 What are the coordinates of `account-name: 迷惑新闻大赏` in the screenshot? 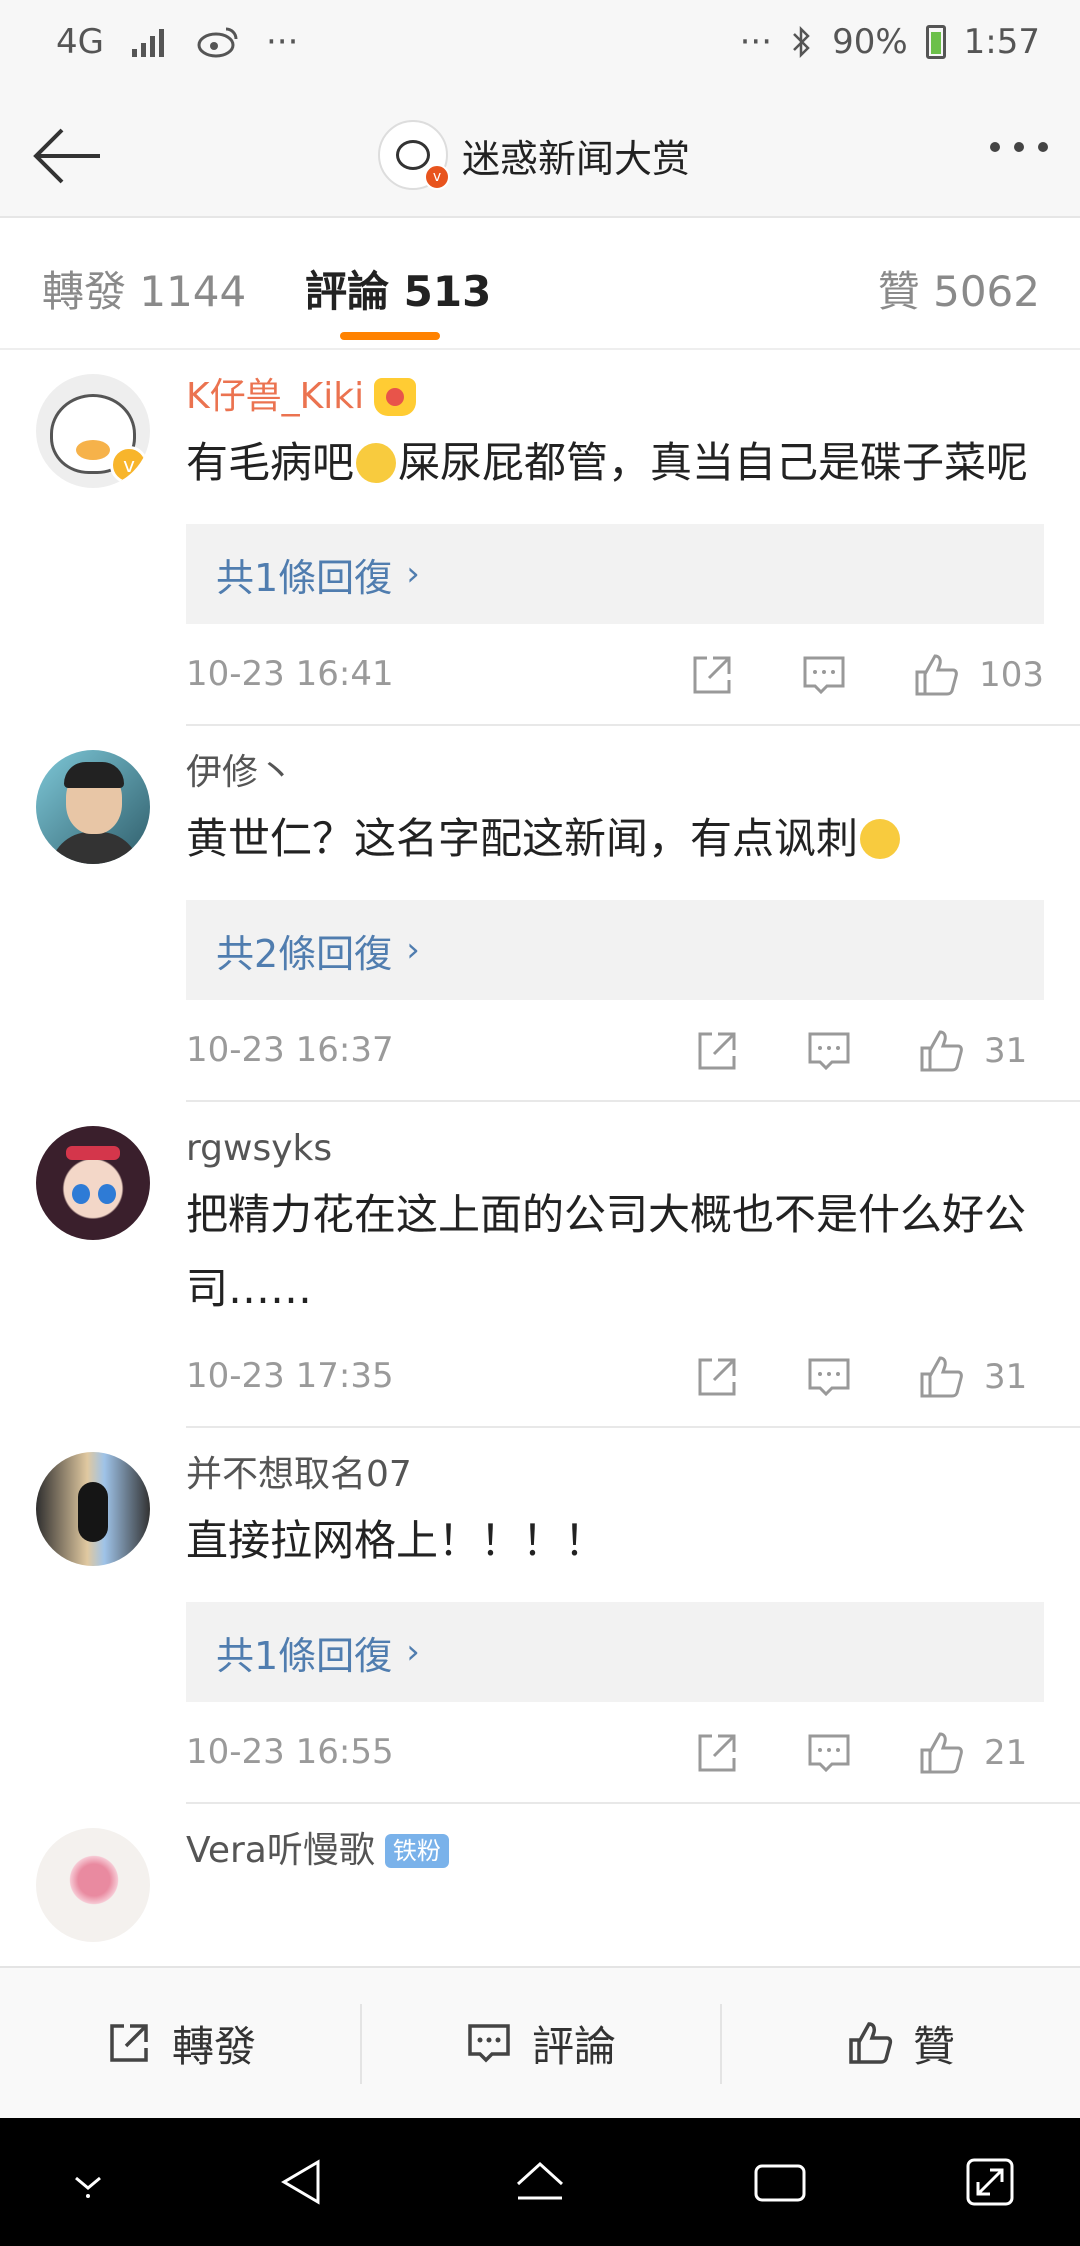 It's located at (576, 155).